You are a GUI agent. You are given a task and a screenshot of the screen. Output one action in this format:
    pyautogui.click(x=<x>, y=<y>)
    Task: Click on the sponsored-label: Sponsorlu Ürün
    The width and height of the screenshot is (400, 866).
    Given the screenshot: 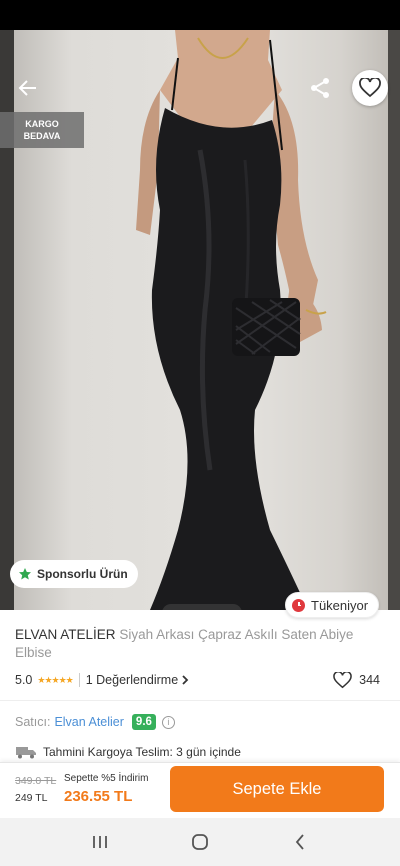 What is the action you would take?
    pyautogui.click(x=82, y=574)
    